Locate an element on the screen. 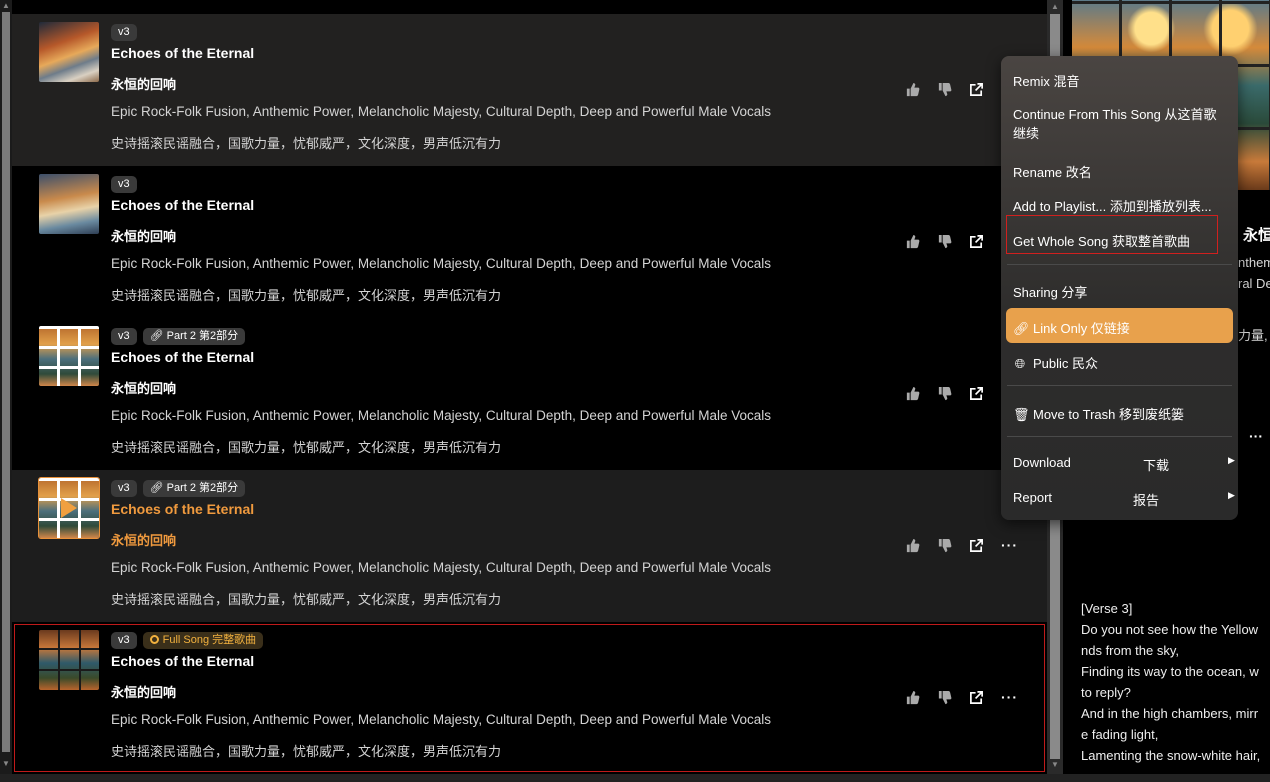  menu-item-rename: Rename 改名 is located at coordinates (1052, 171).